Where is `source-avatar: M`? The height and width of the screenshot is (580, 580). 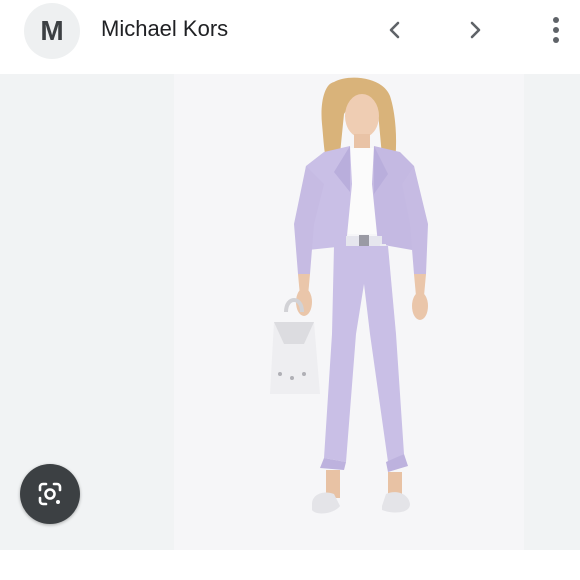 source-avatar: M is located at coordinates (52, 31).